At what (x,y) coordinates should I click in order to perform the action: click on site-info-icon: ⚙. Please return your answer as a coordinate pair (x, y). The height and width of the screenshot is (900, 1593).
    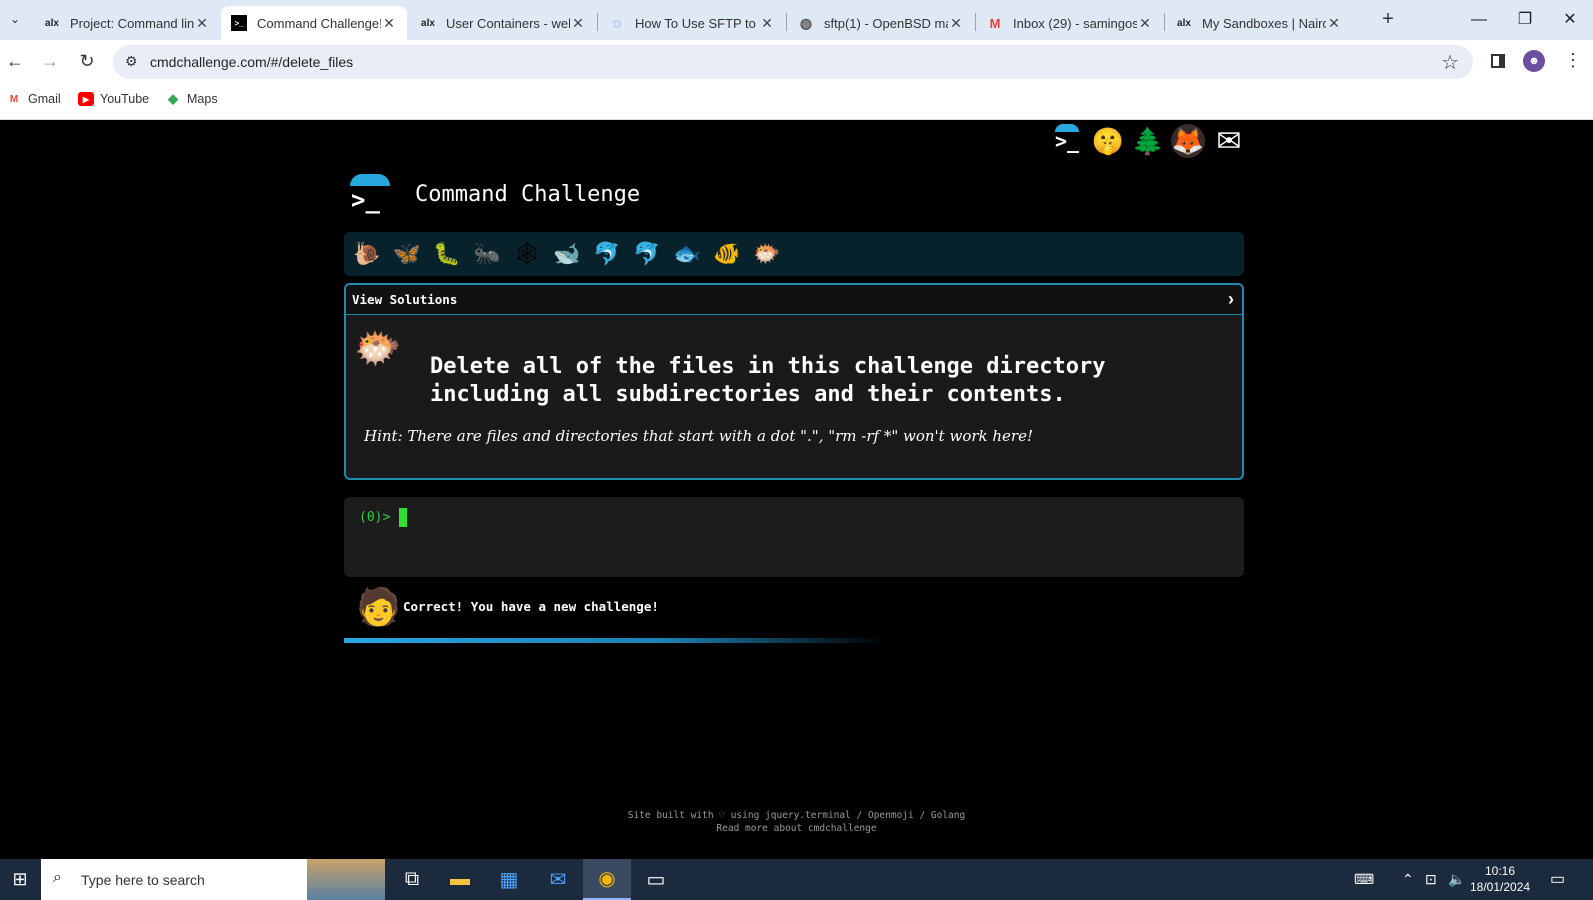
    Looking at the image, I should click on (131, 61).